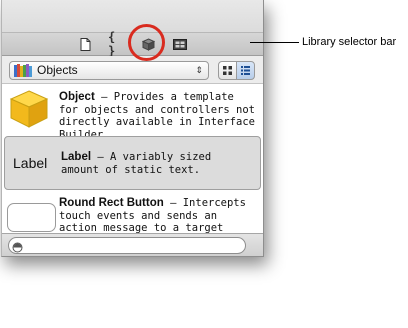 Image resolution: width=408 pixels, height=328 pixels. I want to click on callout-label: Library selector bar, so click(349, 42).